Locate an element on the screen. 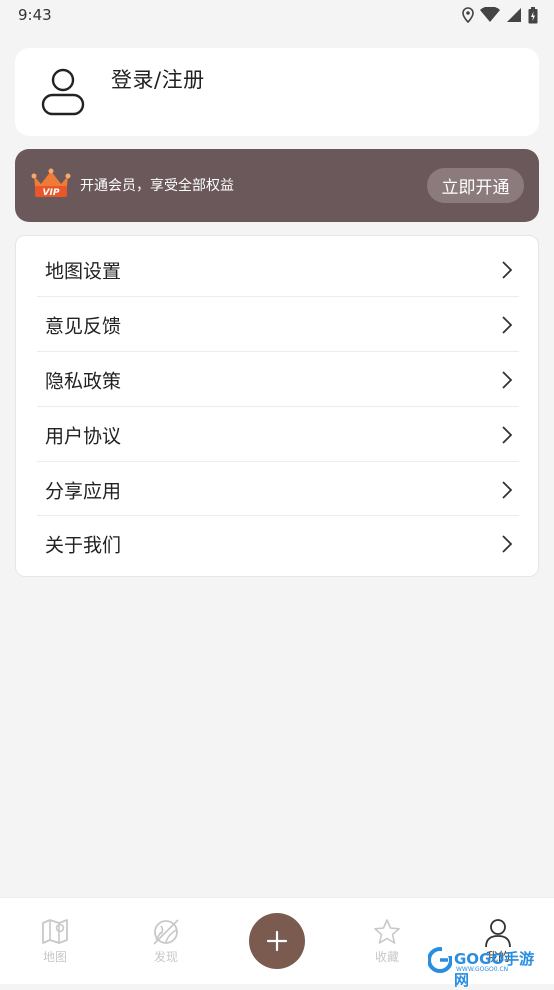 This screenshot has height=990, width=554. status-time: 9:43 is located at coordinates (35, 15).